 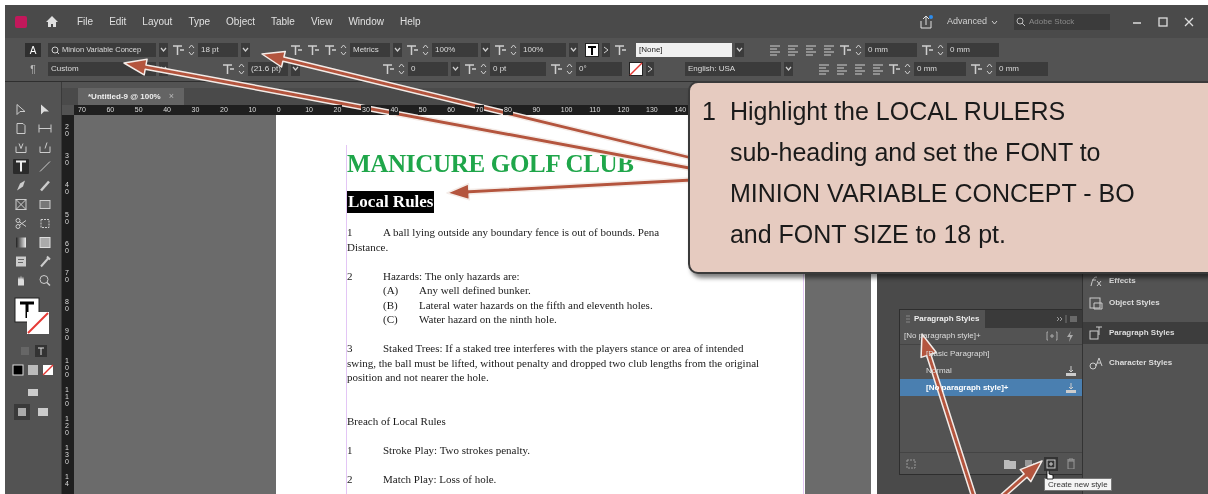 I want to click on input-field: English: USA, so click(x=733, y=69).